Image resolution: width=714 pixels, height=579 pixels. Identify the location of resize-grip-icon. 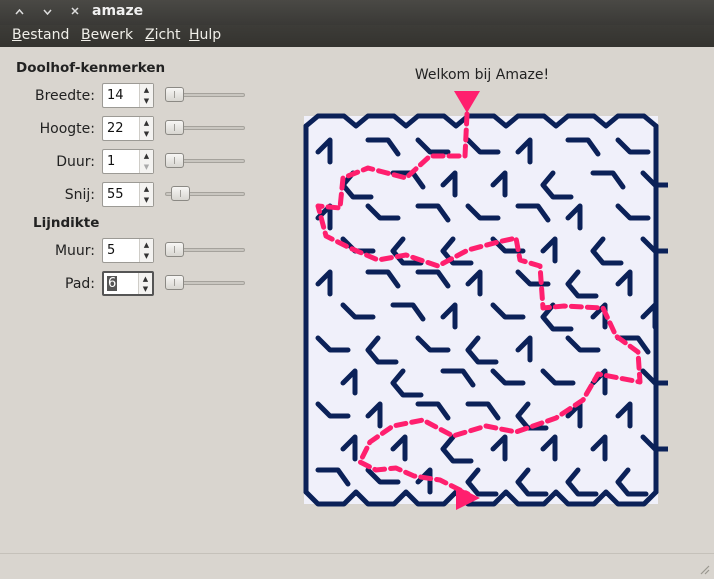
(704, 569).